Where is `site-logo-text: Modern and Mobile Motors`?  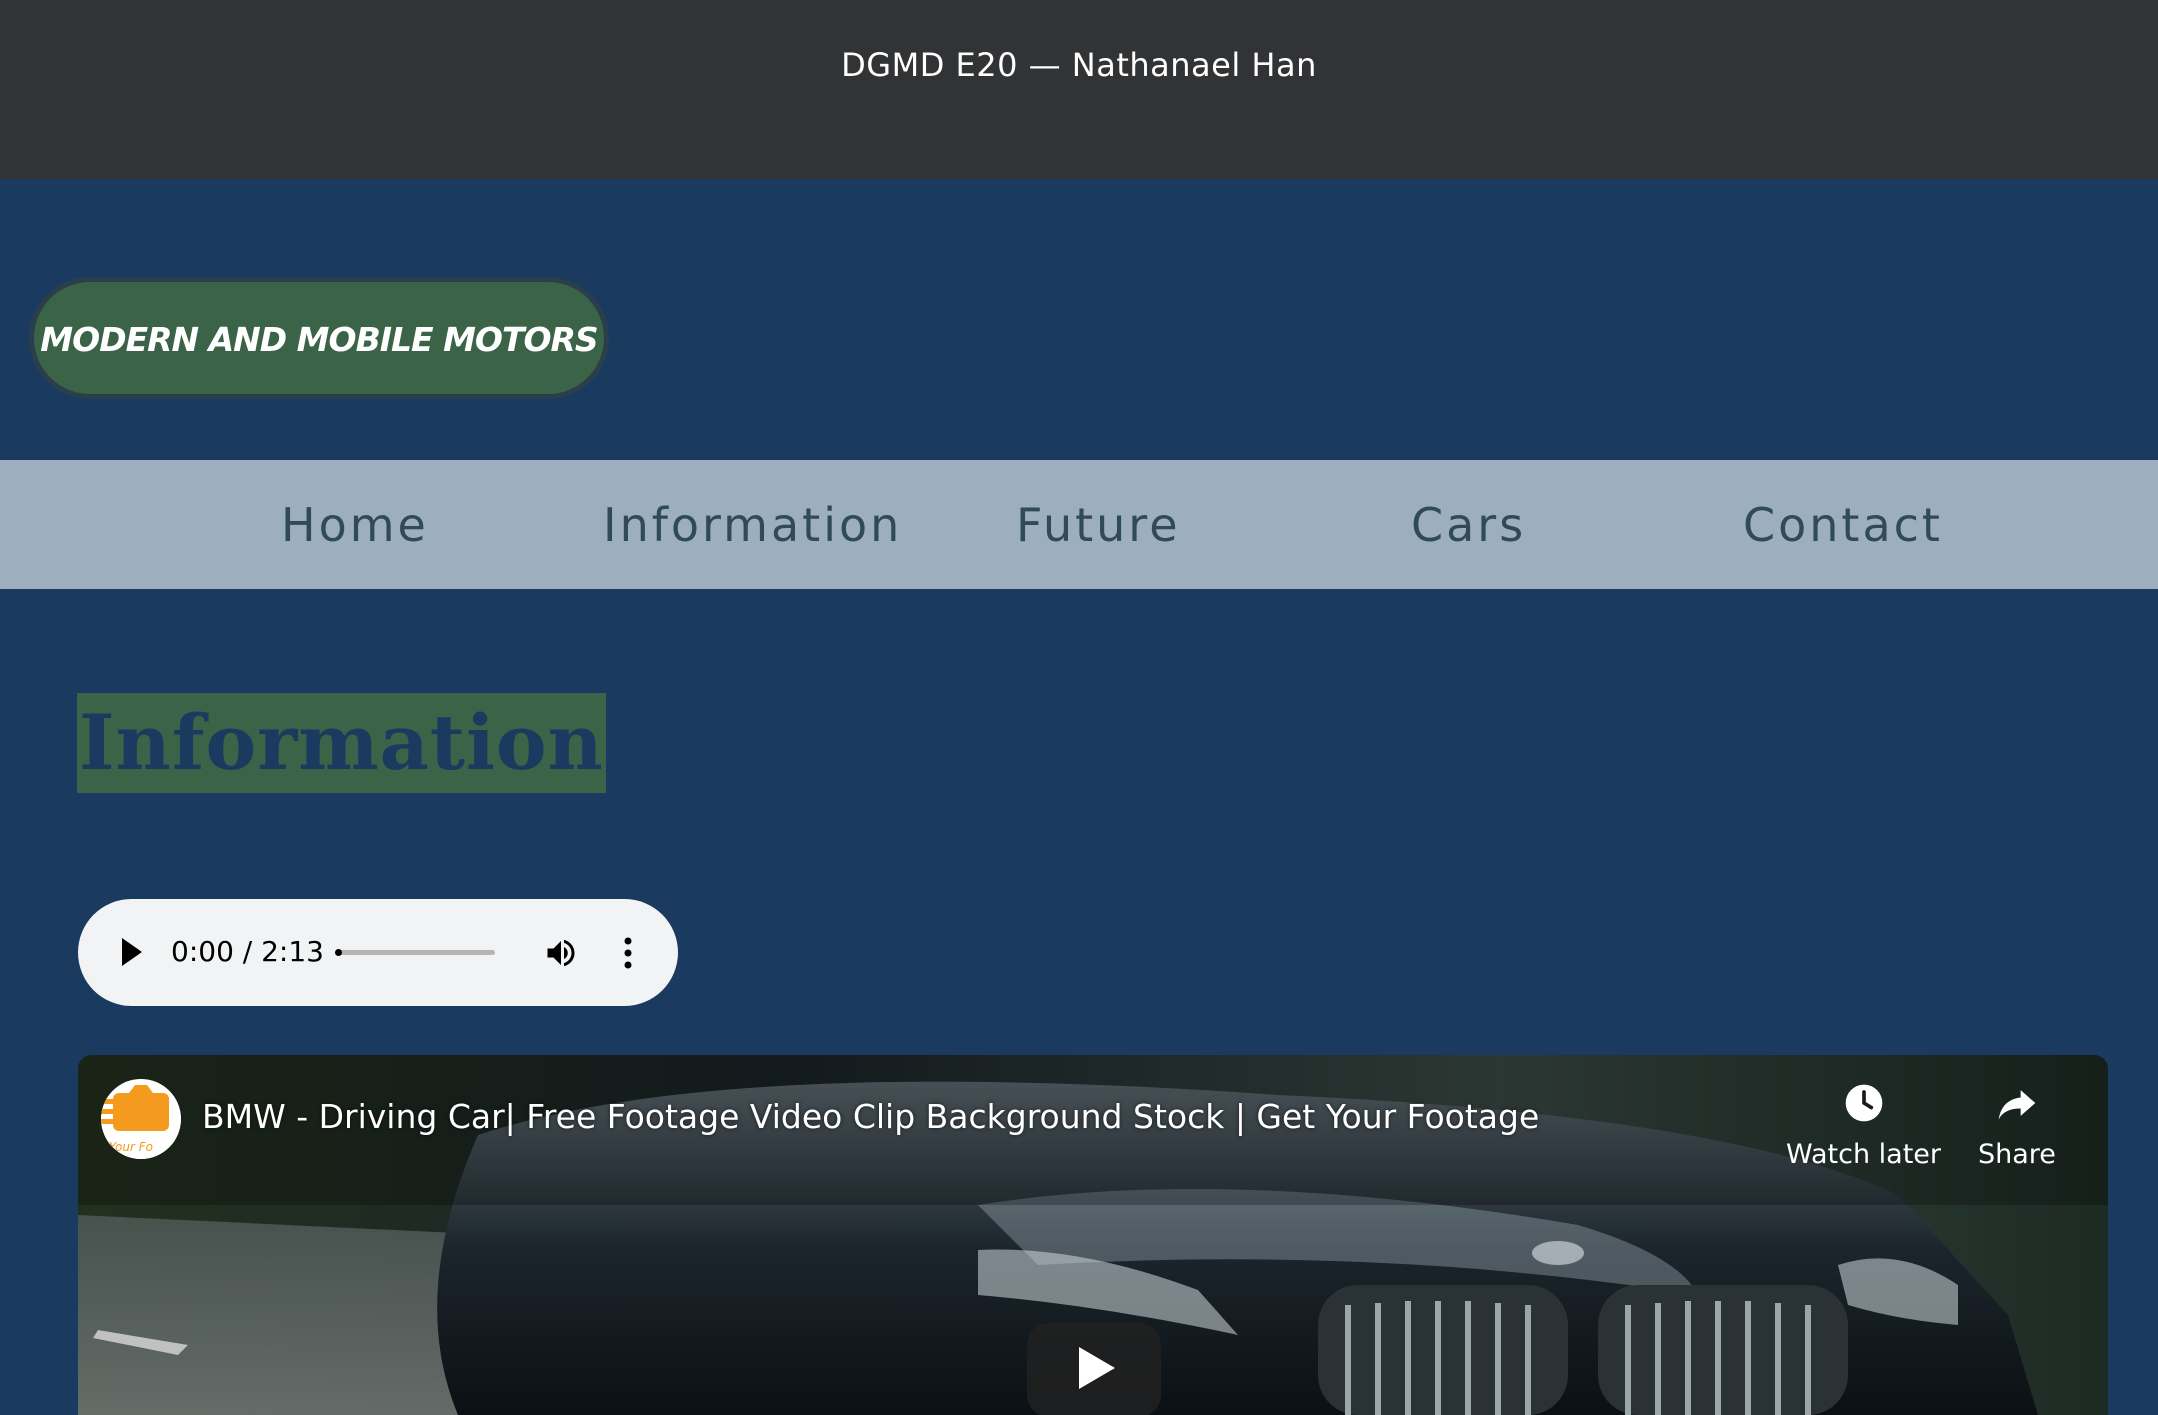
site-logo-text: Modern and Mobile Motors is located at coordinates (319, 339).